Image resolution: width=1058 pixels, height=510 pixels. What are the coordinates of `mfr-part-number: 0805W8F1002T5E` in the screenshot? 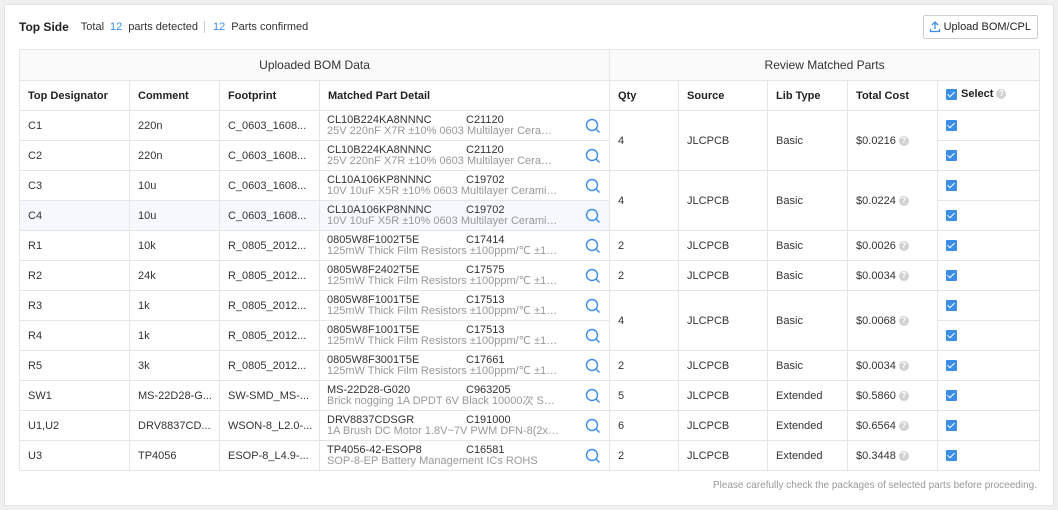 It's located at (373, 240).